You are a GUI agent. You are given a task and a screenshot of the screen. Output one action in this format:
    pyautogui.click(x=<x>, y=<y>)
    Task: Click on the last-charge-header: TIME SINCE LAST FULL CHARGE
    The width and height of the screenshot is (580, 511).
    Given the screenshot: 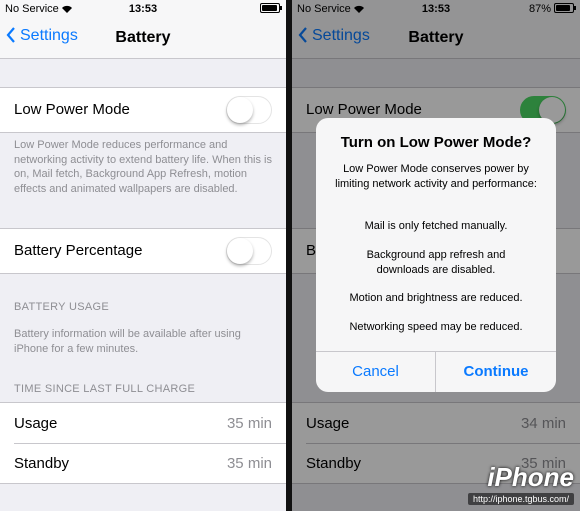 What is the action you would take?
    pyautogui.click(x=105, y=389)
    